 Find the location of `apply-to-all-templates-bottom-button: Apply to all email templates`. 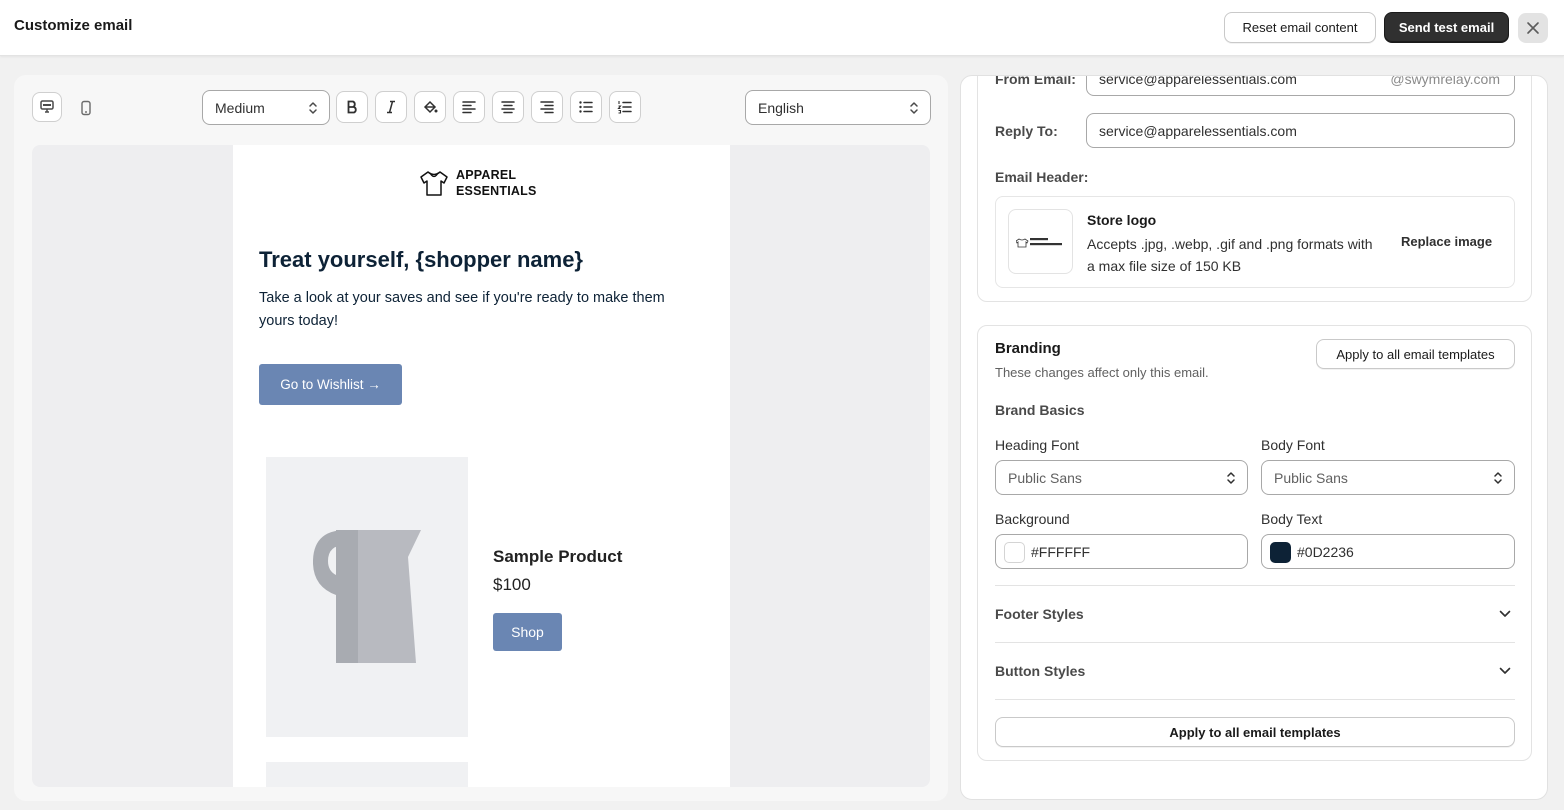

apply-to-all-templates-bottom-button: Apply to all email templates is located at coordinates (1255, 732).